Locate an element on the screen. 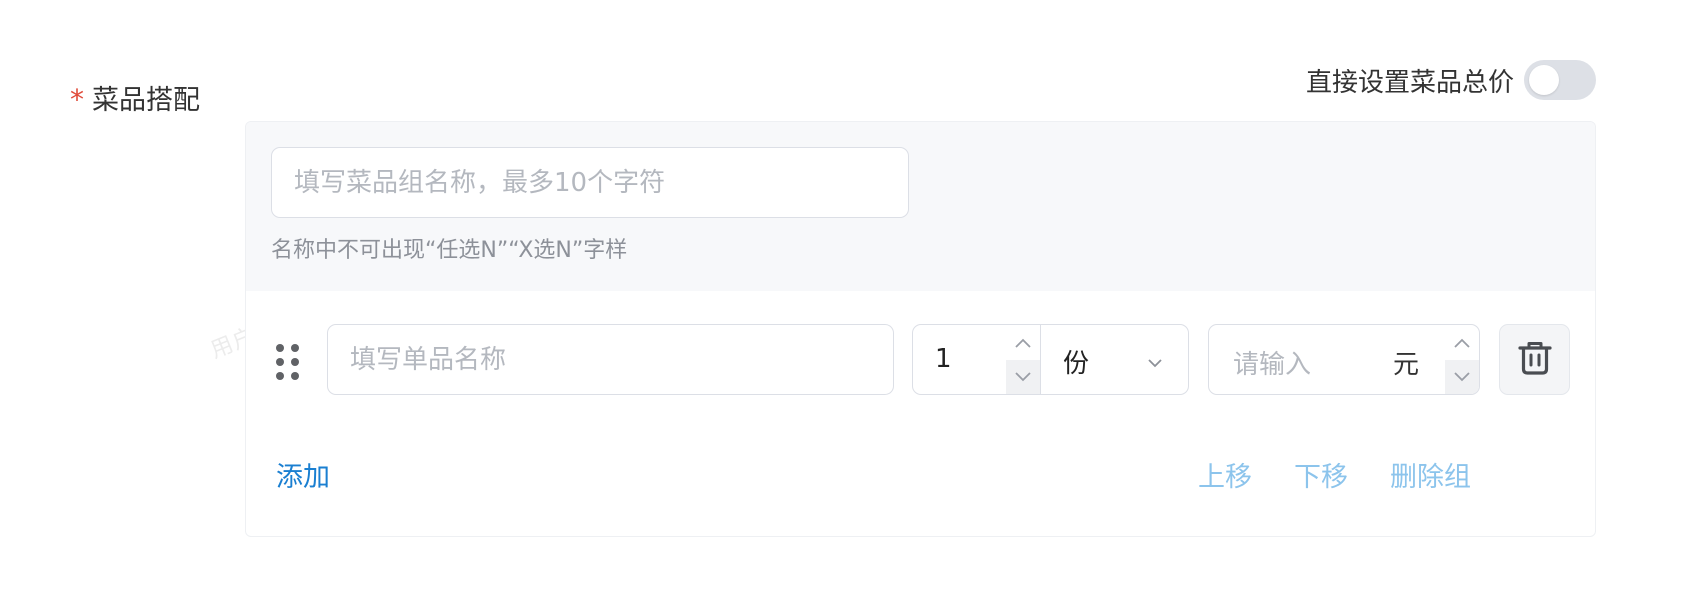  price-toggle-row: 直接设置菜品总价 is located at coordinates (1451, 80).